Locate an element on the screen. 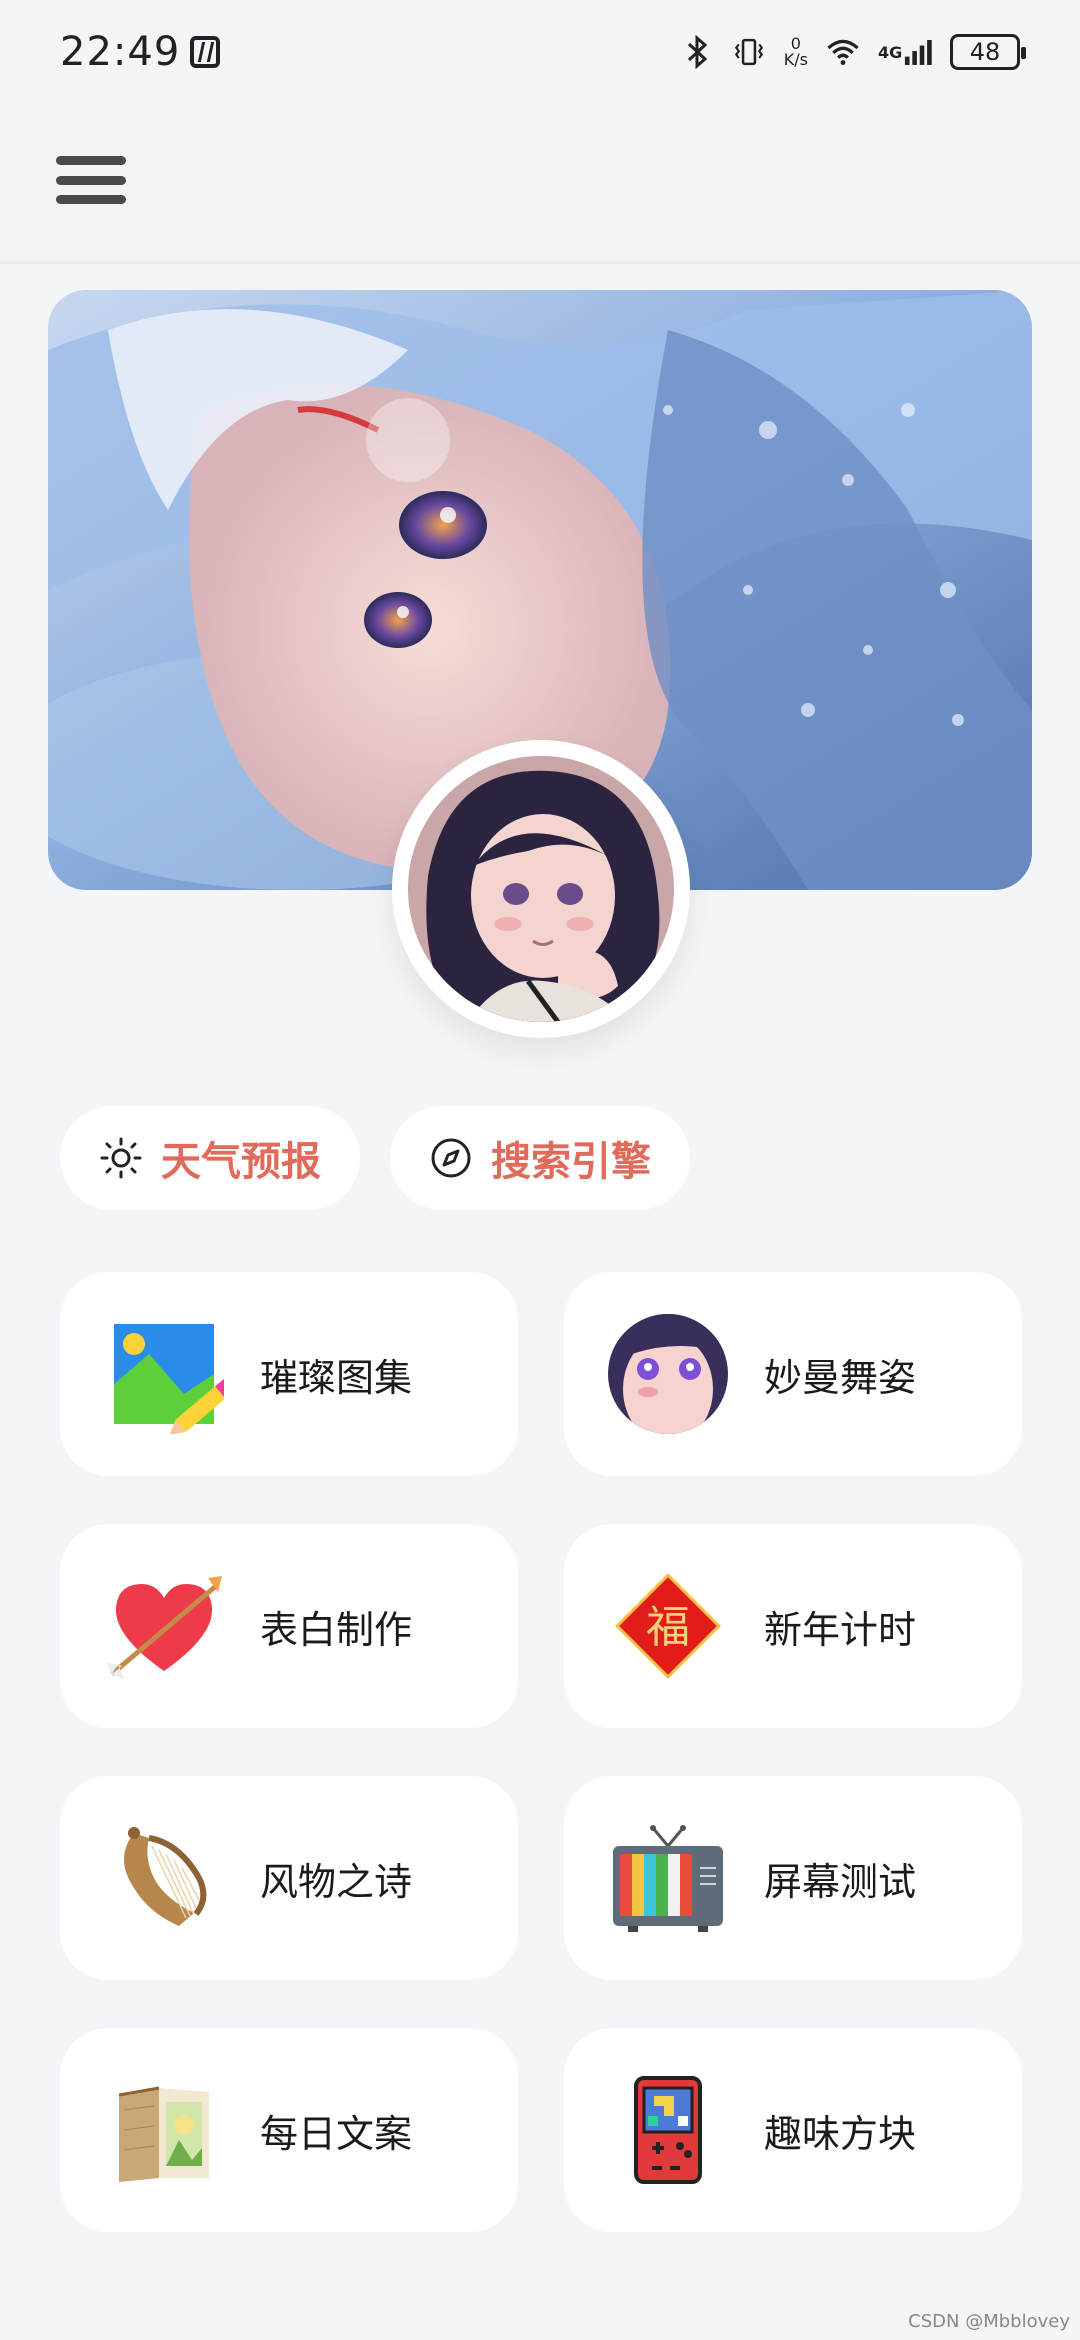 The image size is (1080, 2340). card-new-year: 福 新年计时 is located at coordinates (793, 1626).